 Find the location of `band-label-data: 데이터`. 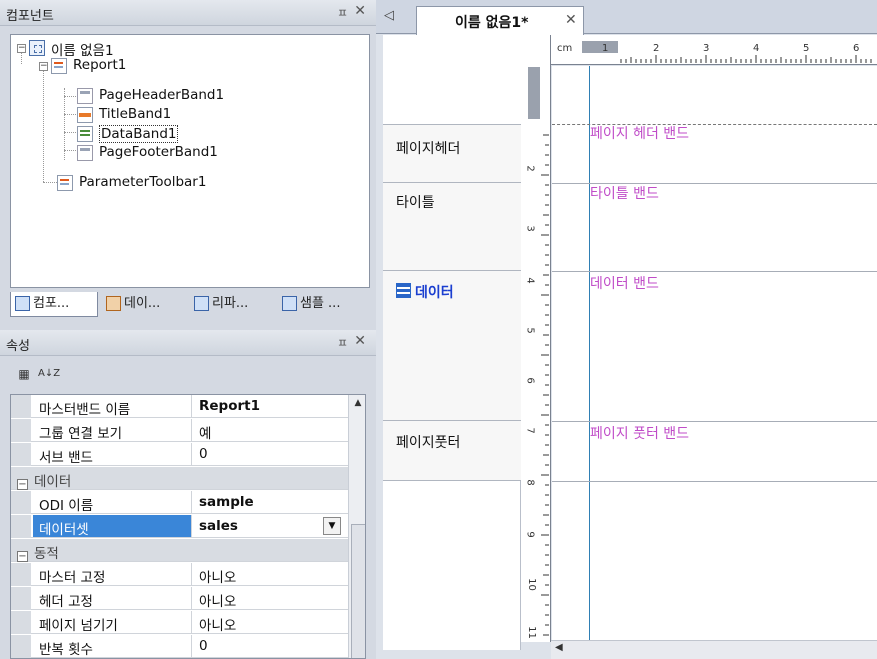

band-label-data: 데이터 is located at coordinates (452, 346).